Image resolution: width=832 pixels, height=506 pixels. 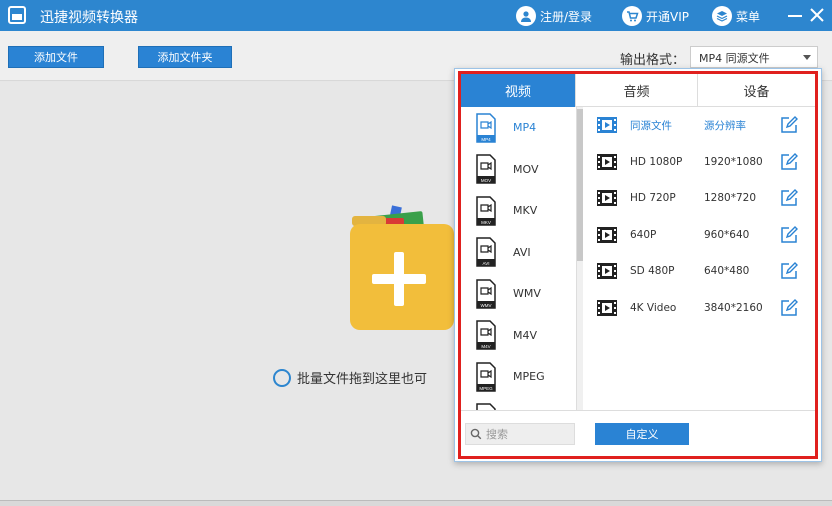 I want to click on format-item-m4v: M4V M4V, so click(x=518, y=336).